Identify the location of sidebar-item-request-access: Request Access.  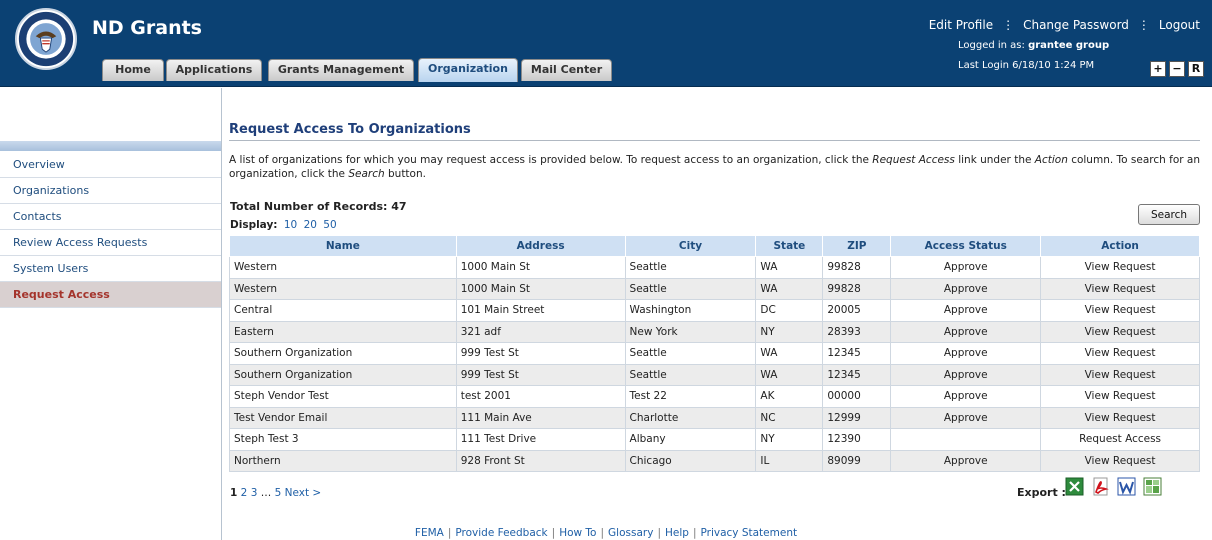
(110, 295).